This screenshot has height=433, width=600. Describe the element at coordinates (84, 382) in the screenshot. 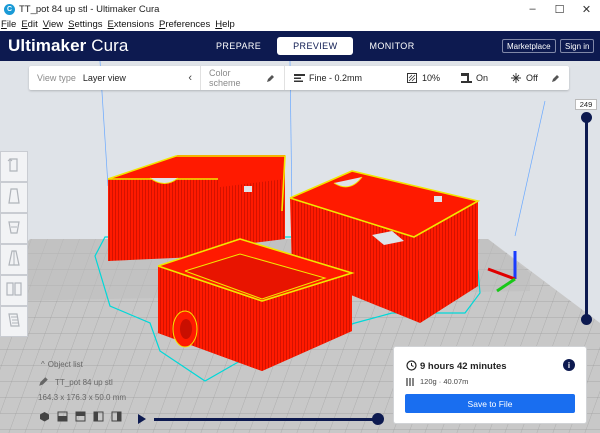

I see `object-file-name: TT_pot 84 up stl` at that location.